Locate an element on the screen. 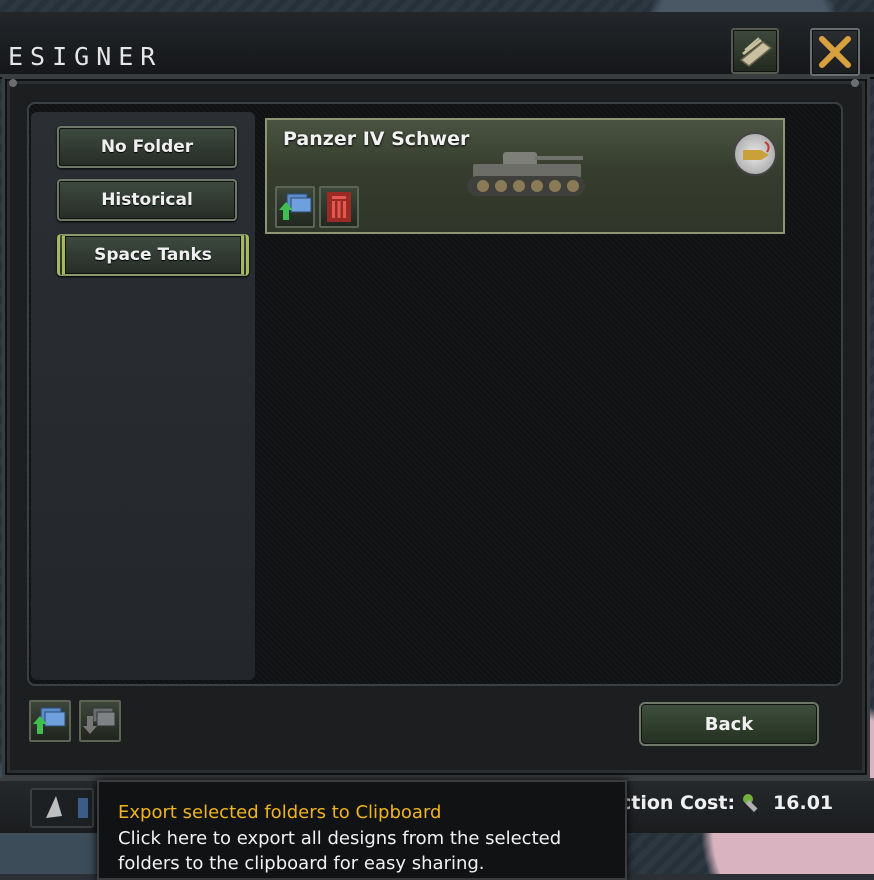 The image size is (874, 880). rename-button is located at coordinates (755, 51).